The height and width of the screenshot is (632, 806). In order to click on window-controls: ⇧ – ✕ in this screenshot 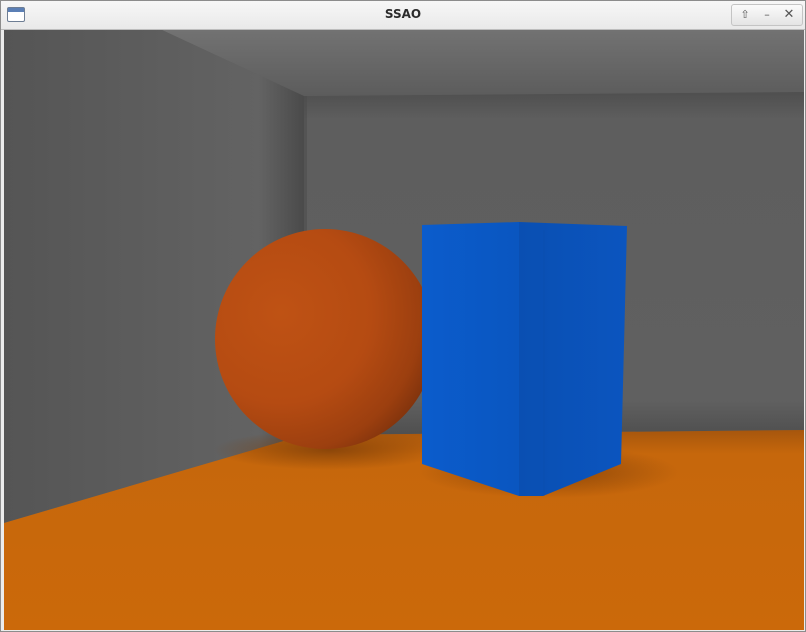, I will do `click(767, 15)`.